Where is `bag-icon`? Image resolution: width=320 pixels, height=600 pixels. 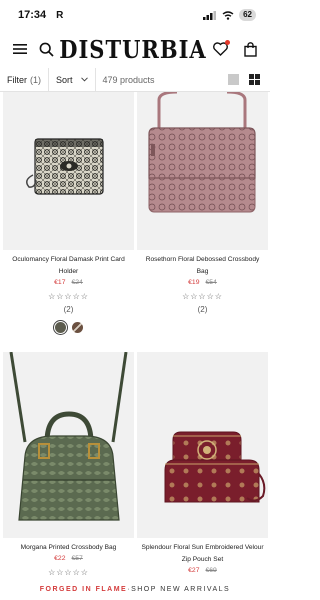
bag-icon is located at coordinates (250, 49).